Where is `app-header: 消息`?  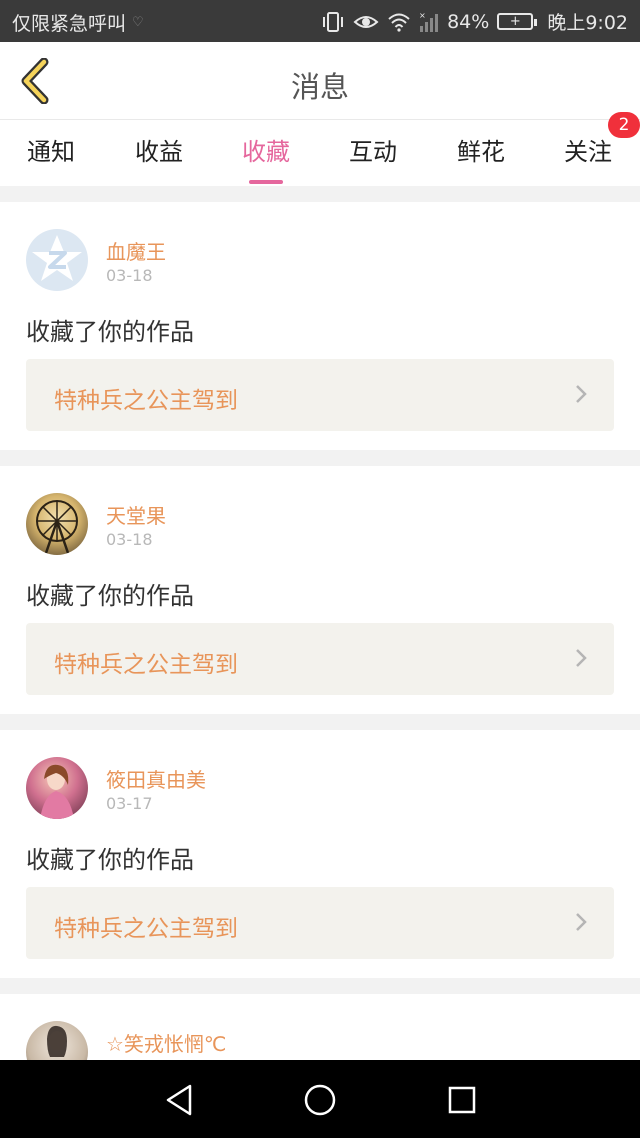 app-header: 消息 is located at coordinates (320, 81).